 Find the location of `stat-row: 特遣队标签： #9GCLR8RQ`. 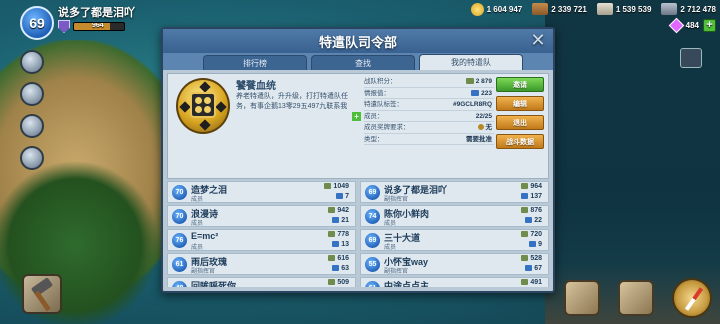

stat-row: 特遣队标签： #9GCLR8RQ is located at coordinates (429, 105).